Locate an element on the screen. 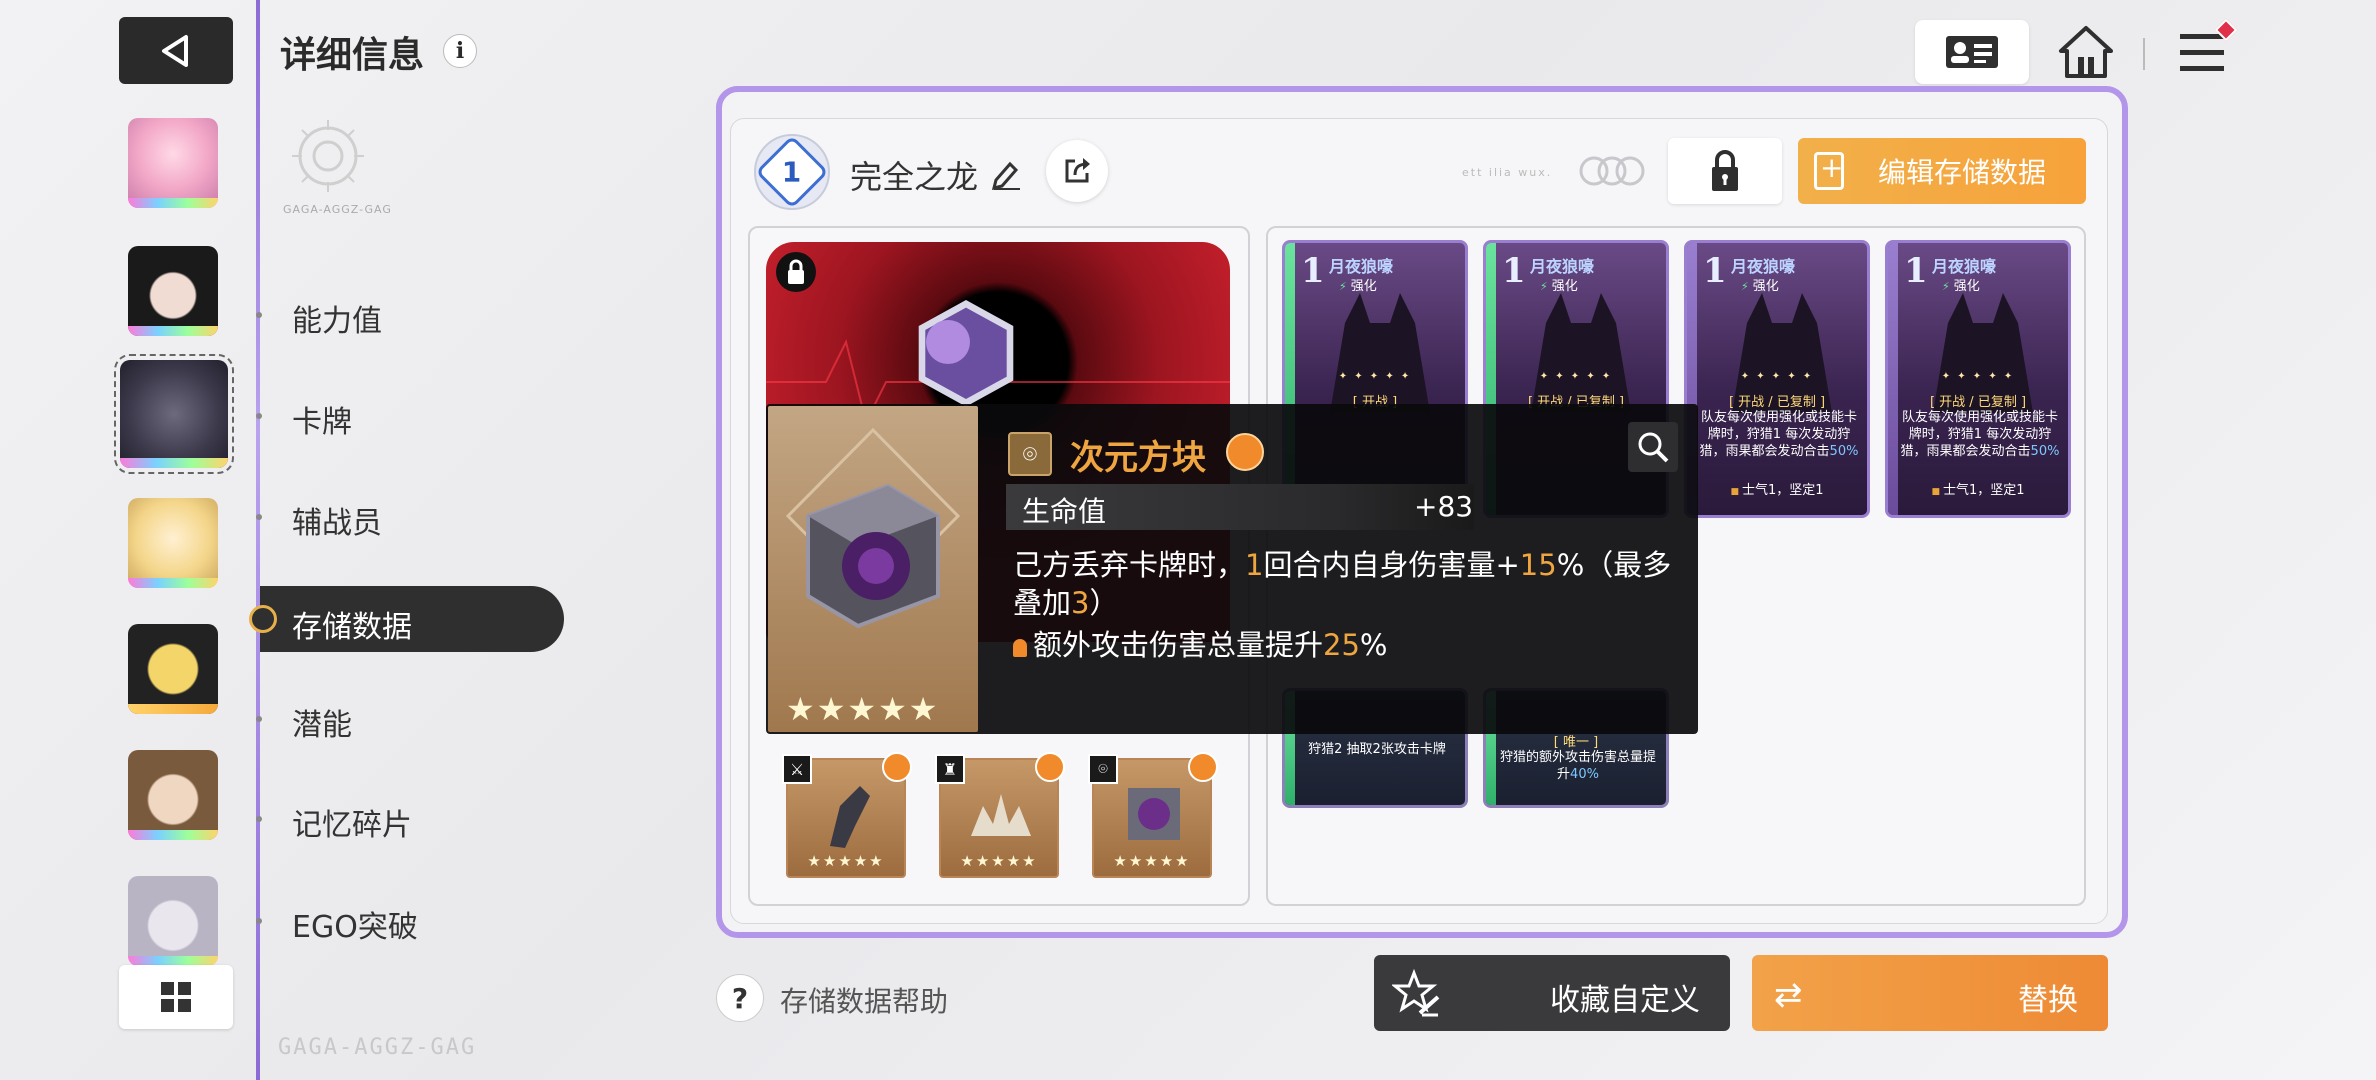 Image resolution: width=2376 pixels, height=1080 pixels. card-desc: 狩猎2 抽取2张攻击卡牌 is located at coordinates (1377, 749).